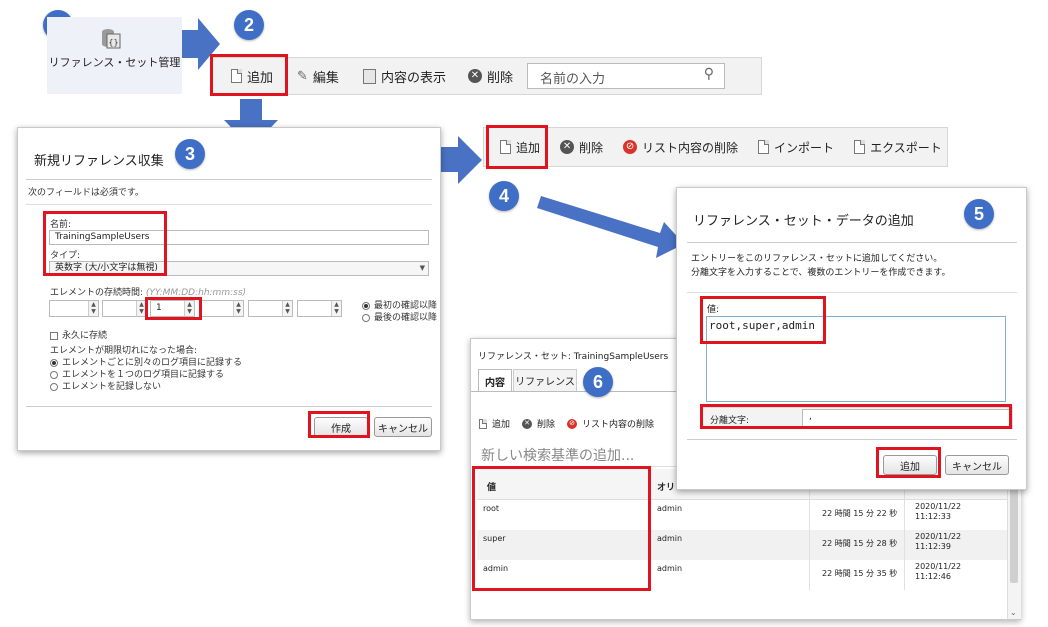 This screenshot has width=1048, height=627. I want to click on panel-title: リファレンス・セット: TrainingSampleUsers, so click(573, 357).